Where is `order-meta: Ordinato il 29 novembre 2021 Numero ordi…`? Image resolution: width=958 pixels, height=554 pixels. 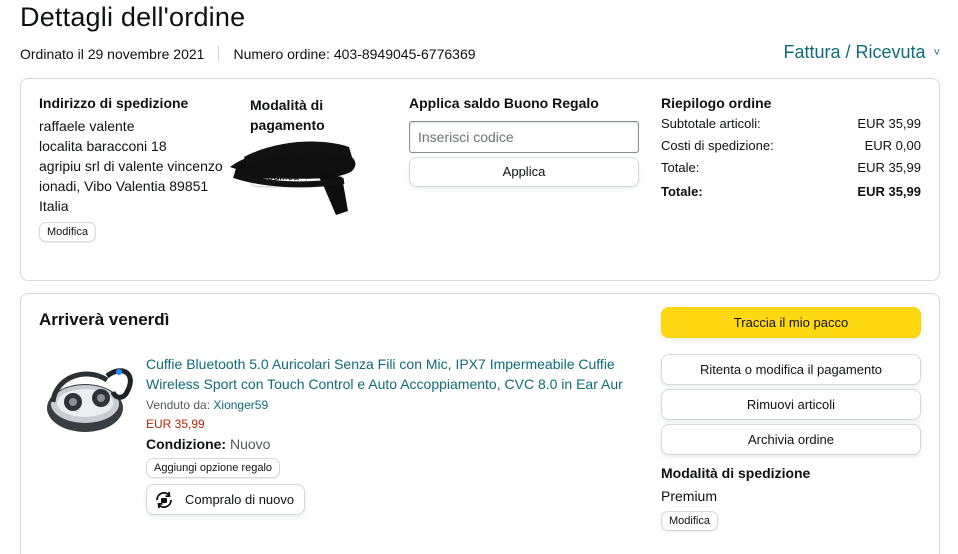
order-meta: Ordinato il 29 novembre 2021 Numero ordi… is located at coordinates (248, 54).